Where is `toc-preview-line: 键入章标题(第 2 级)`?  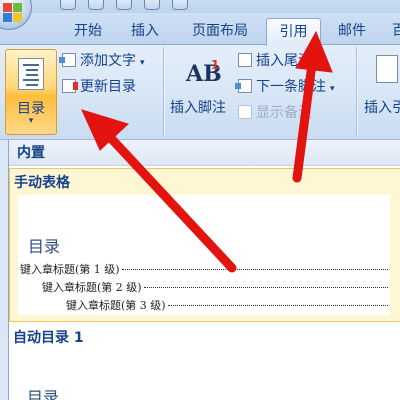 toc-preview-line: 键入章标题(第 2 级) is located at coordinates (215, 287).